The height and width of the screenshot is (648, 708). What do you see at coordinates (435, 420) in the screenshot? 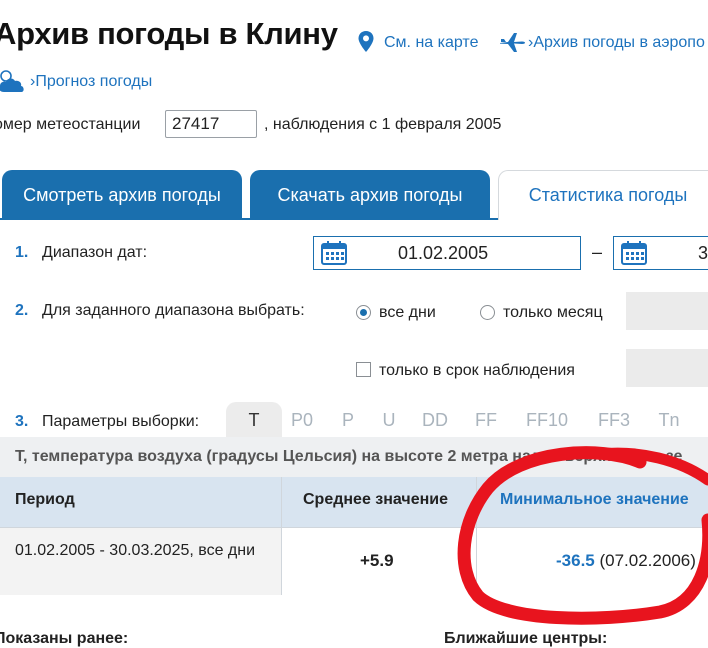
I see `param-DD: DD` at bounding box center [435, 420].